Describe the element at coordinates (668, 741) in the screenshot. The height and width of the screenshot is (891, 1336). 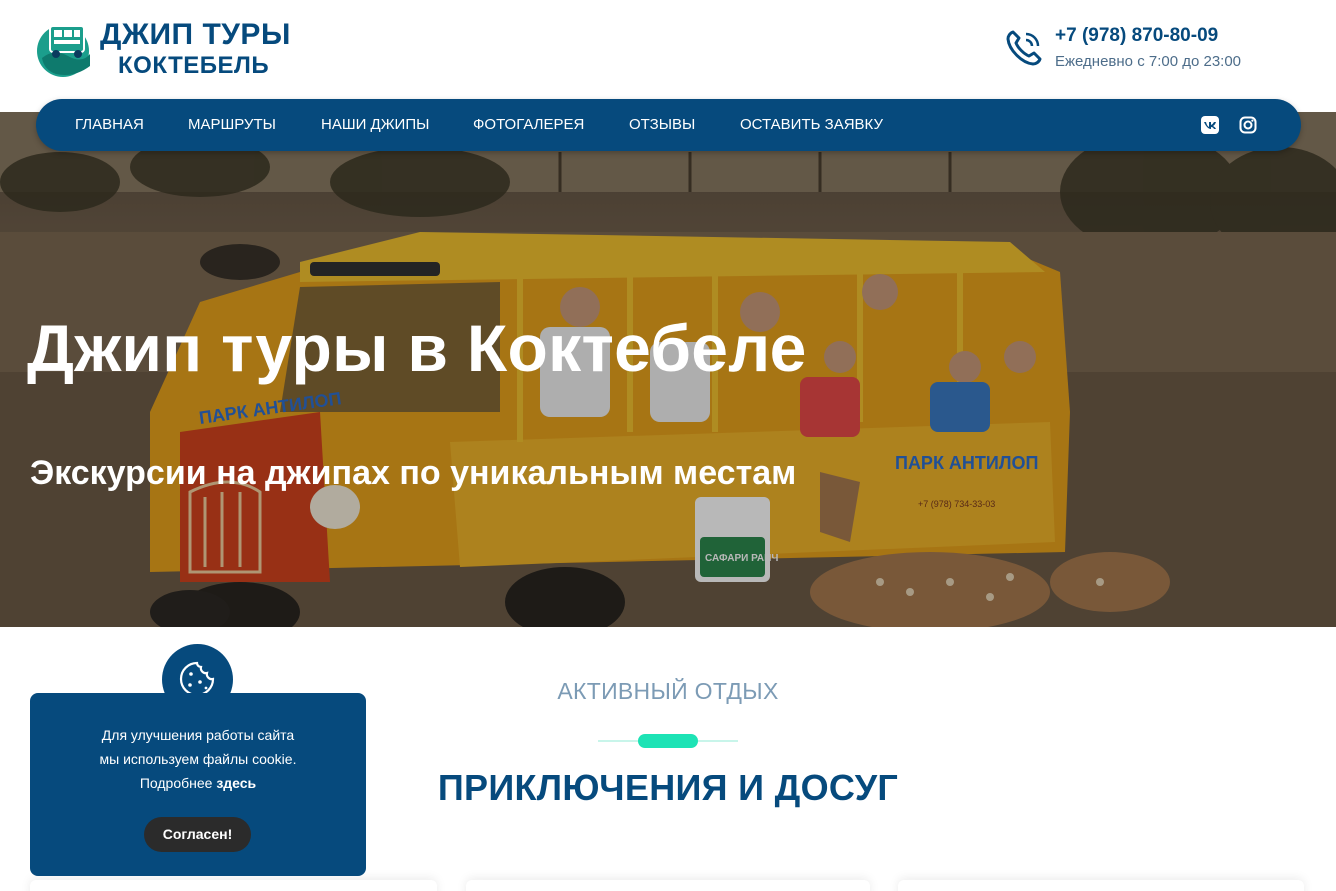
I see `section-divider` at that location.